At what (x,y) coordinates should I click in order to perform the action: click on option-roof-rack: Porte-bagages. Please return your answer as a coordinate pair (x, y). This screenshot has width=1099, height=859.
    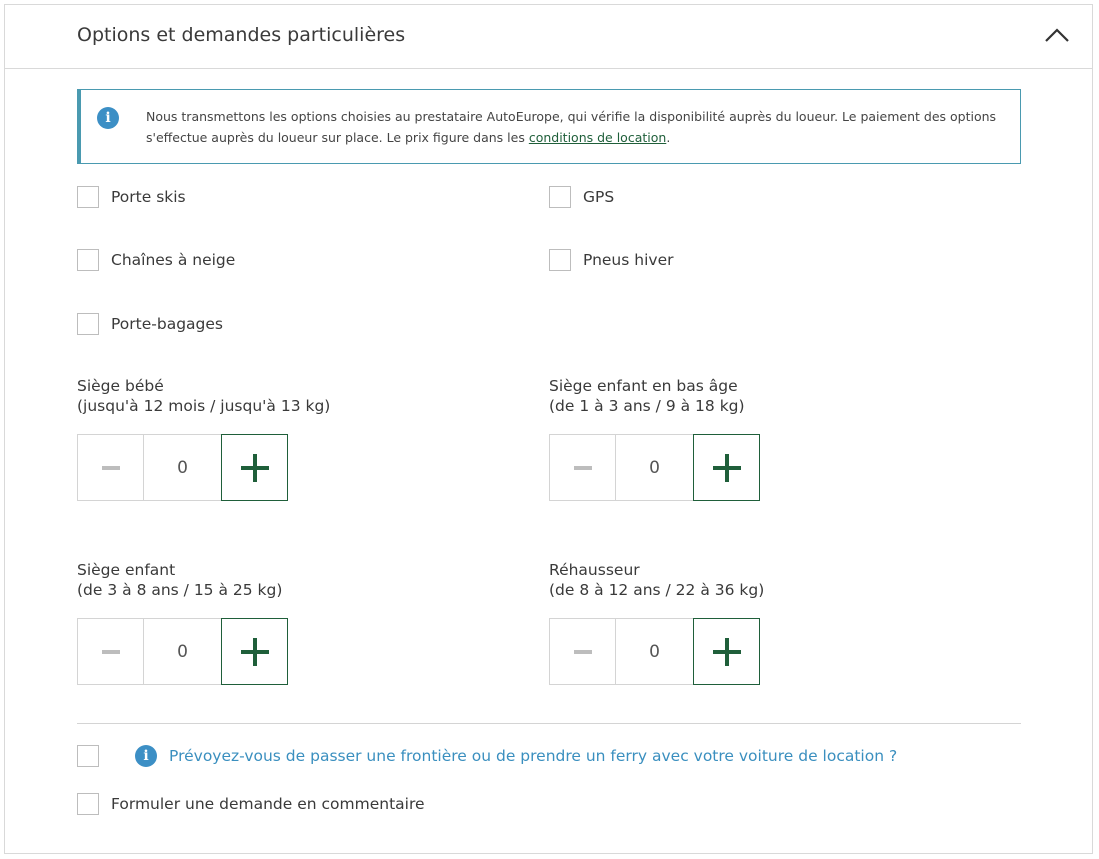
    Looking at the image, I should click on (150, 324).